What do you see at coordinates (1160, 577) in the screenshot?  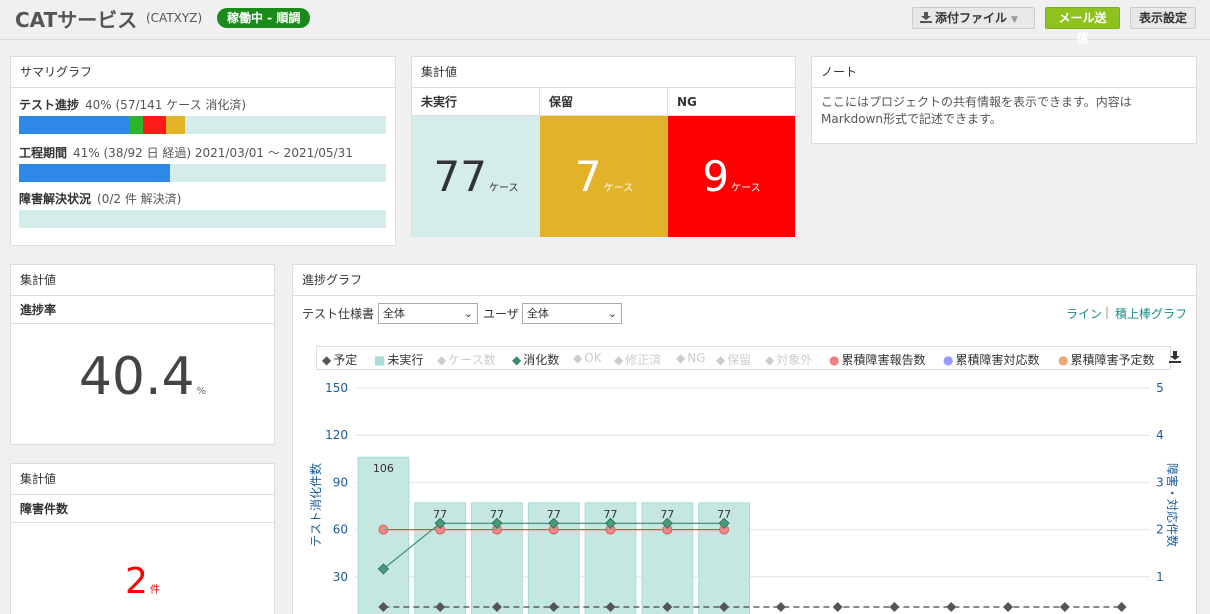 I see `y2-tick-label: 1` at bounding box center [1160, 577].